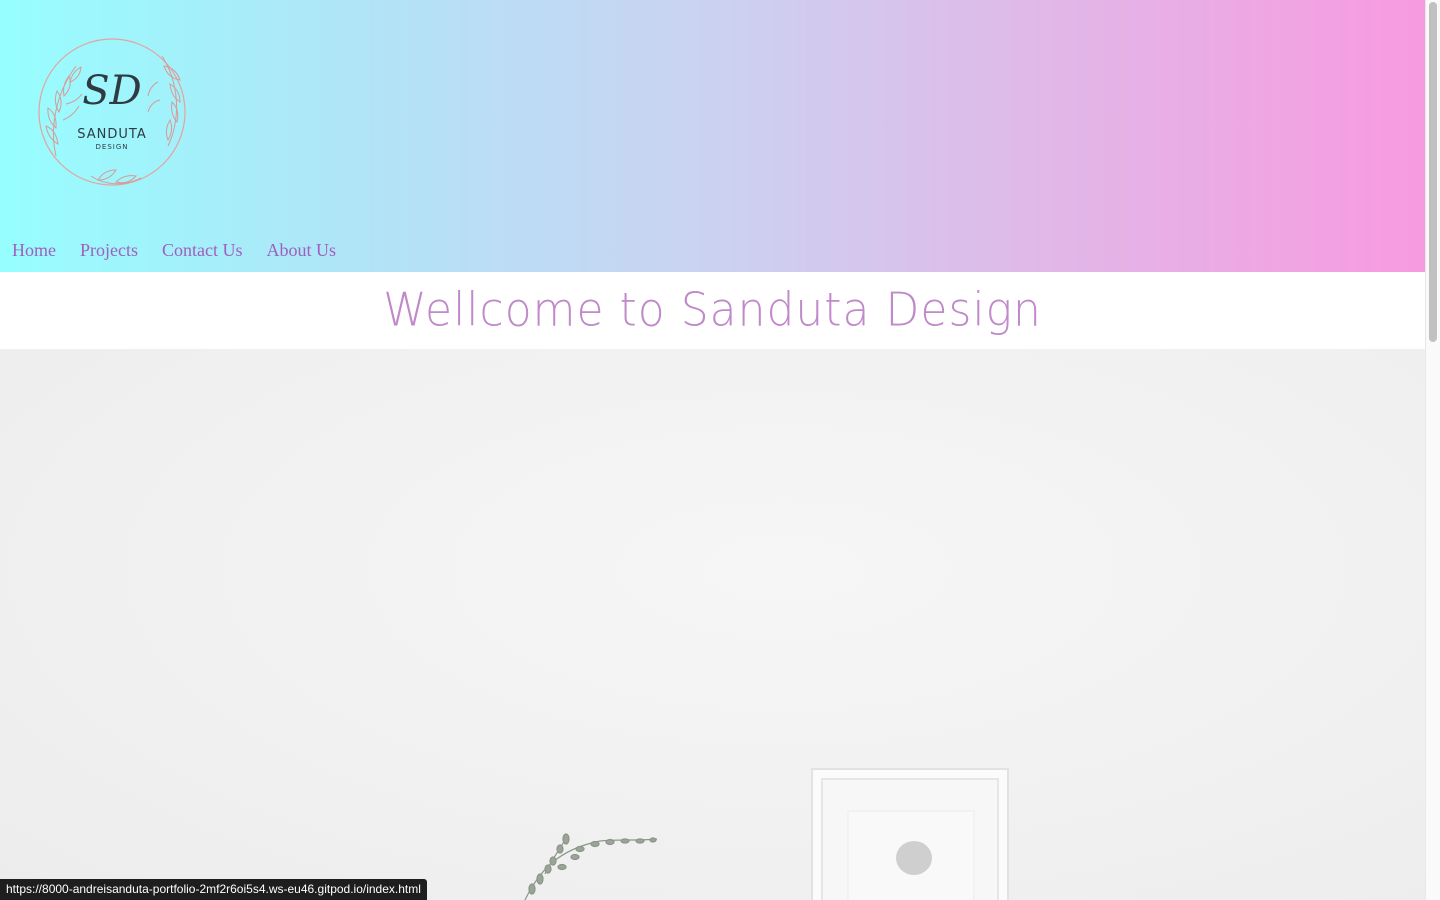  What do you see at coordinates (34, 250) in the screenshot?
I see `nav-link-home: Home` at bounding box center [34, 250].